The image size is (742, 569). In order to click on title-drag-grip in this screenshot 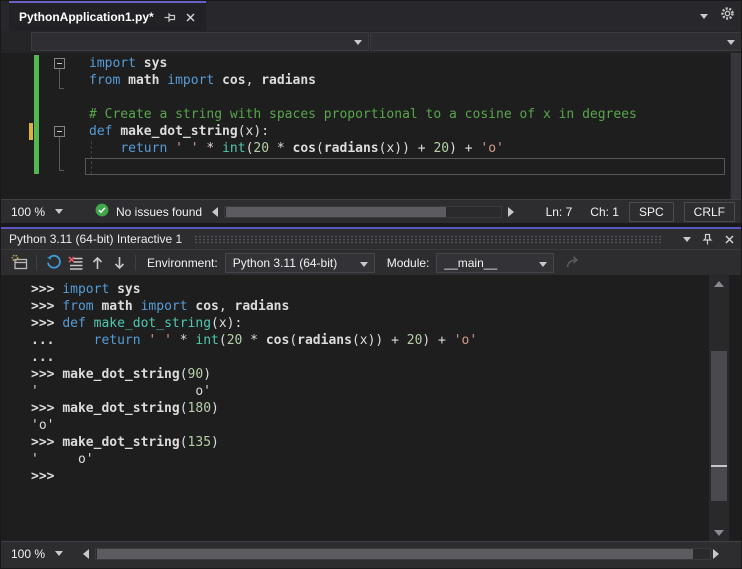, I will do `click(427, 239)`.